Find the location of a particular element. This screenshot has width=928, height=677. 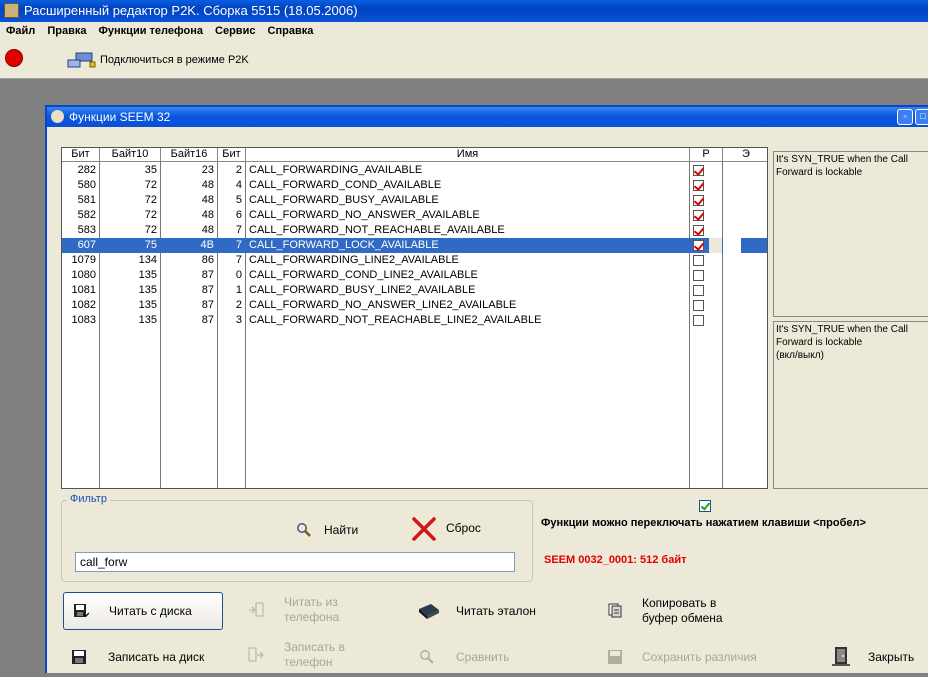

cell-bit: 1080 is located at coordinates (83, 275).